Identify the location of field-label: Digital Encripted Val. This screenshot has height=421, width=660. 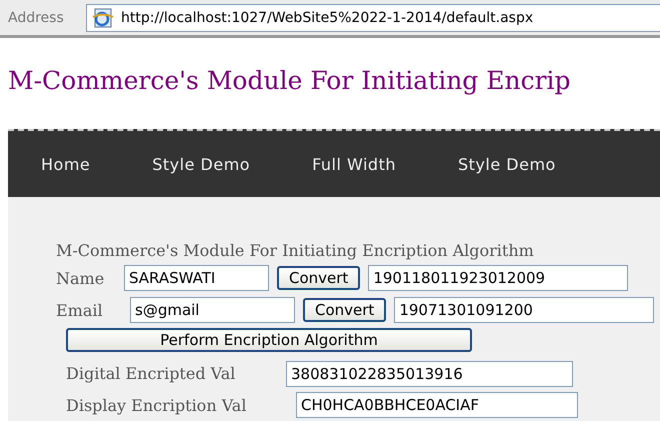
(151, 374).